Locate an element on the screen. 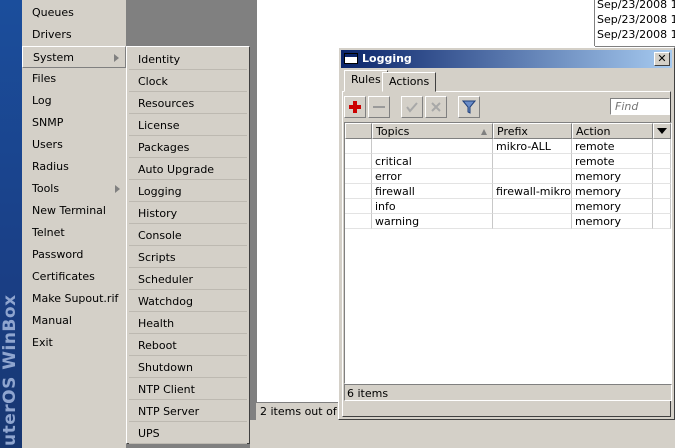 This screenshot has width=675, height=448. submenu-item-shutdown: Shutdown is located at coordinates (188, 367).